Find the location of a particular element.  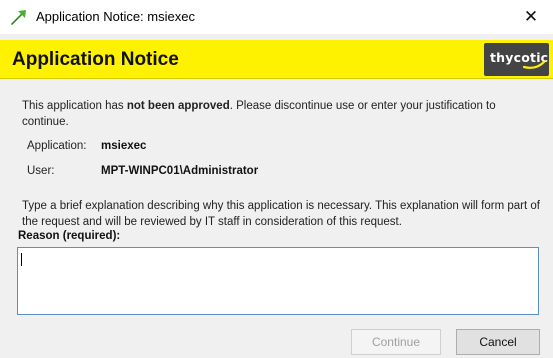

reason-label: Reason (required): is located at coordinates (69, 236).